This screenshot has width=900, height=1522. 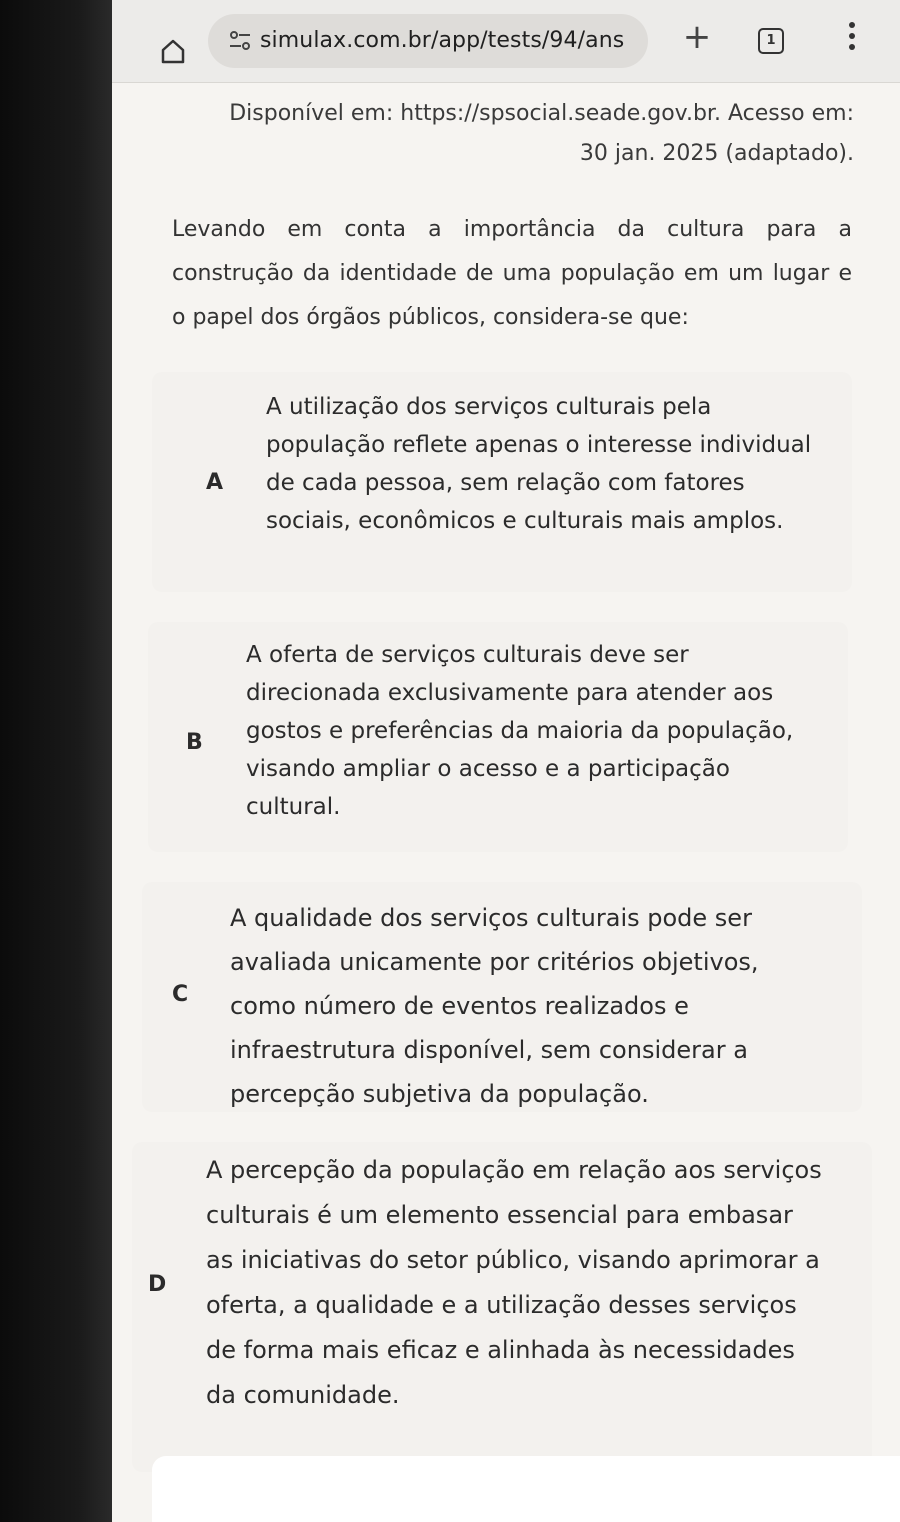 I want to click on address-bar: simulax.com.br/app/tests/94/ans, so click(x=428, y=41).